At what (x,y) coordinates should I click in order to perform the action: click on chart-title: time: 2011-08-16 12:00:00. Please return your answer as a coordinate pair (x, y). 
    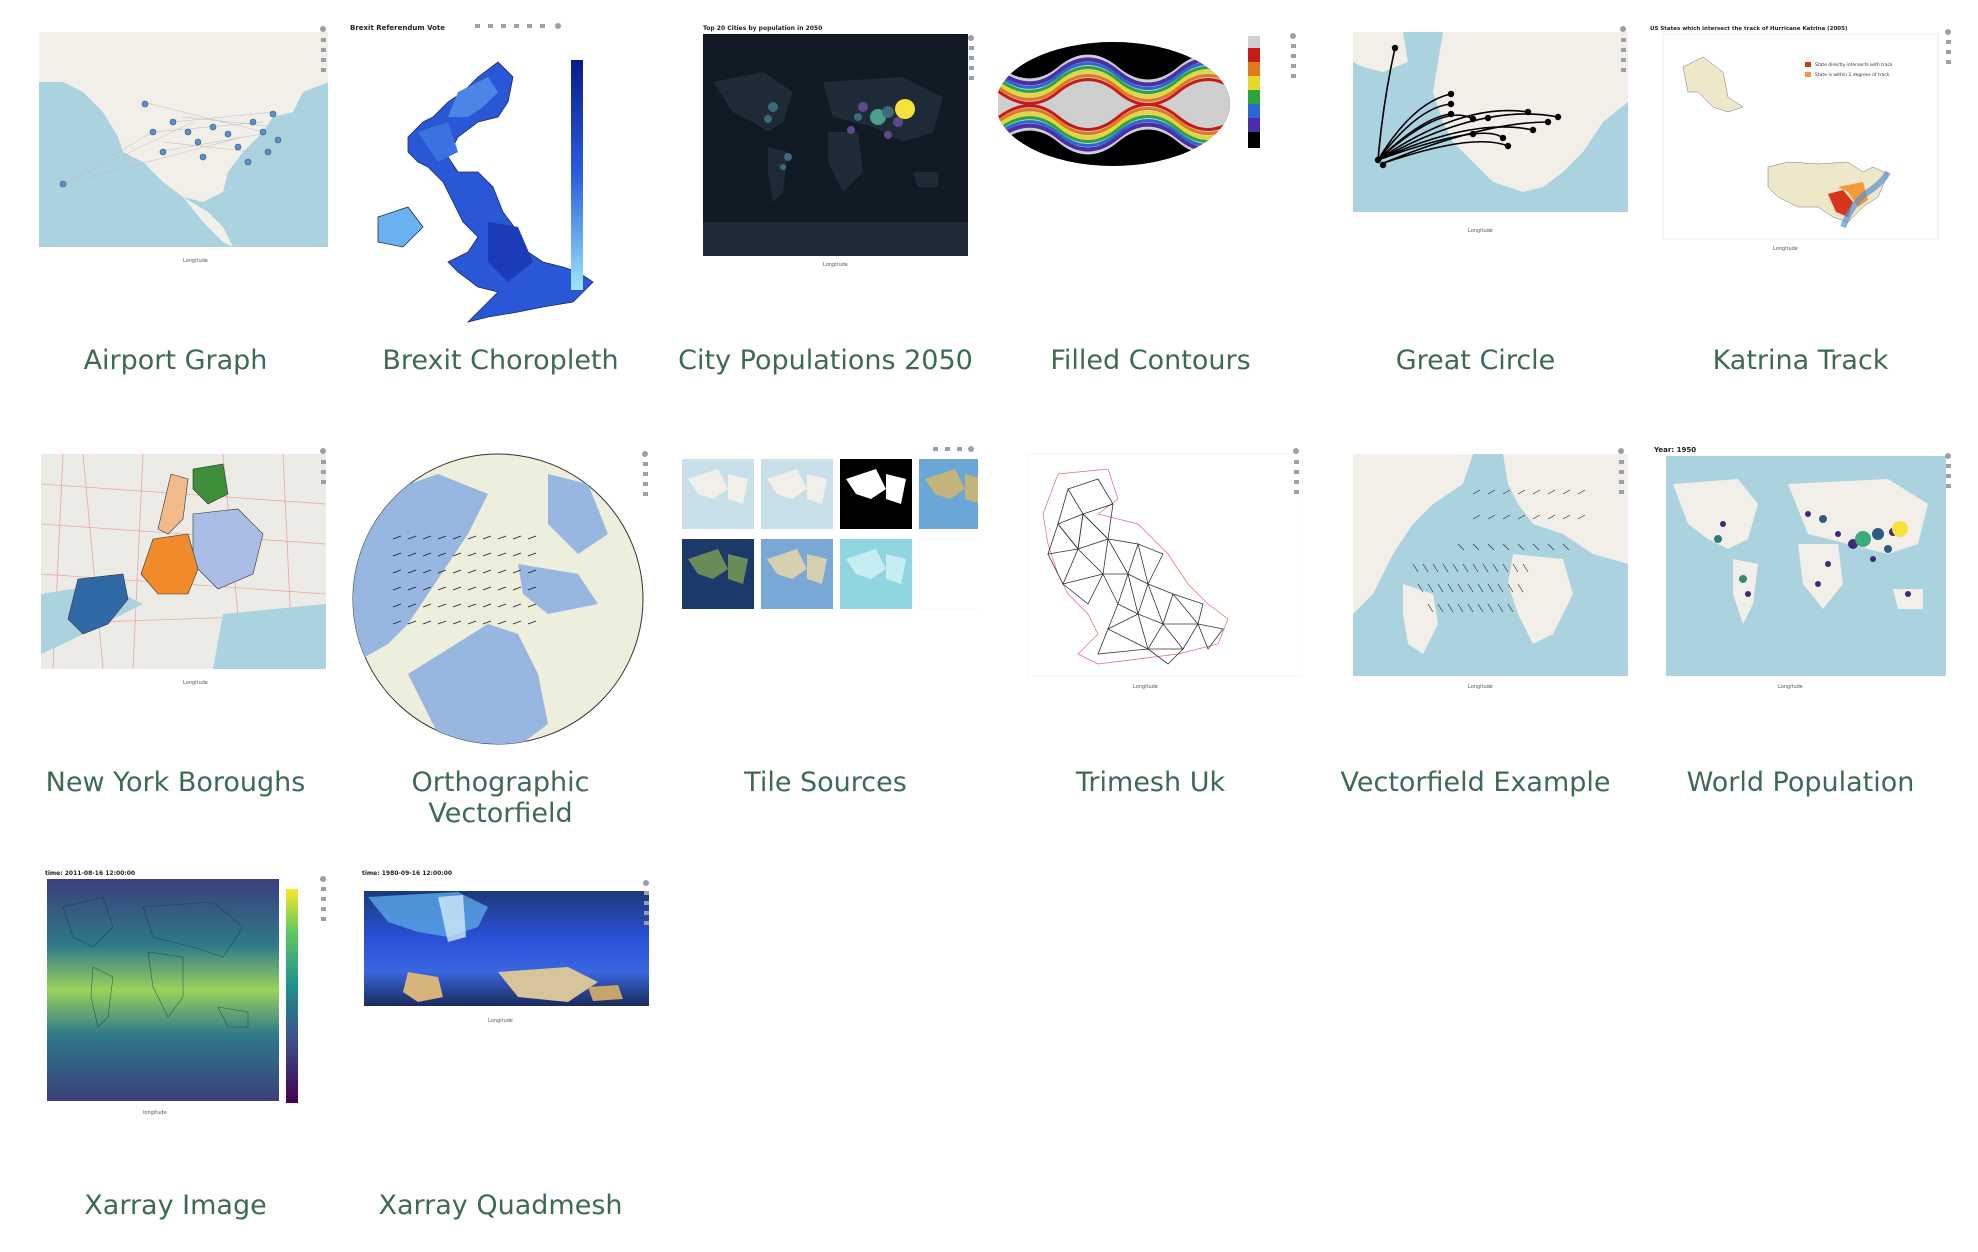
    Looking at the image, I should click on (90, 873).